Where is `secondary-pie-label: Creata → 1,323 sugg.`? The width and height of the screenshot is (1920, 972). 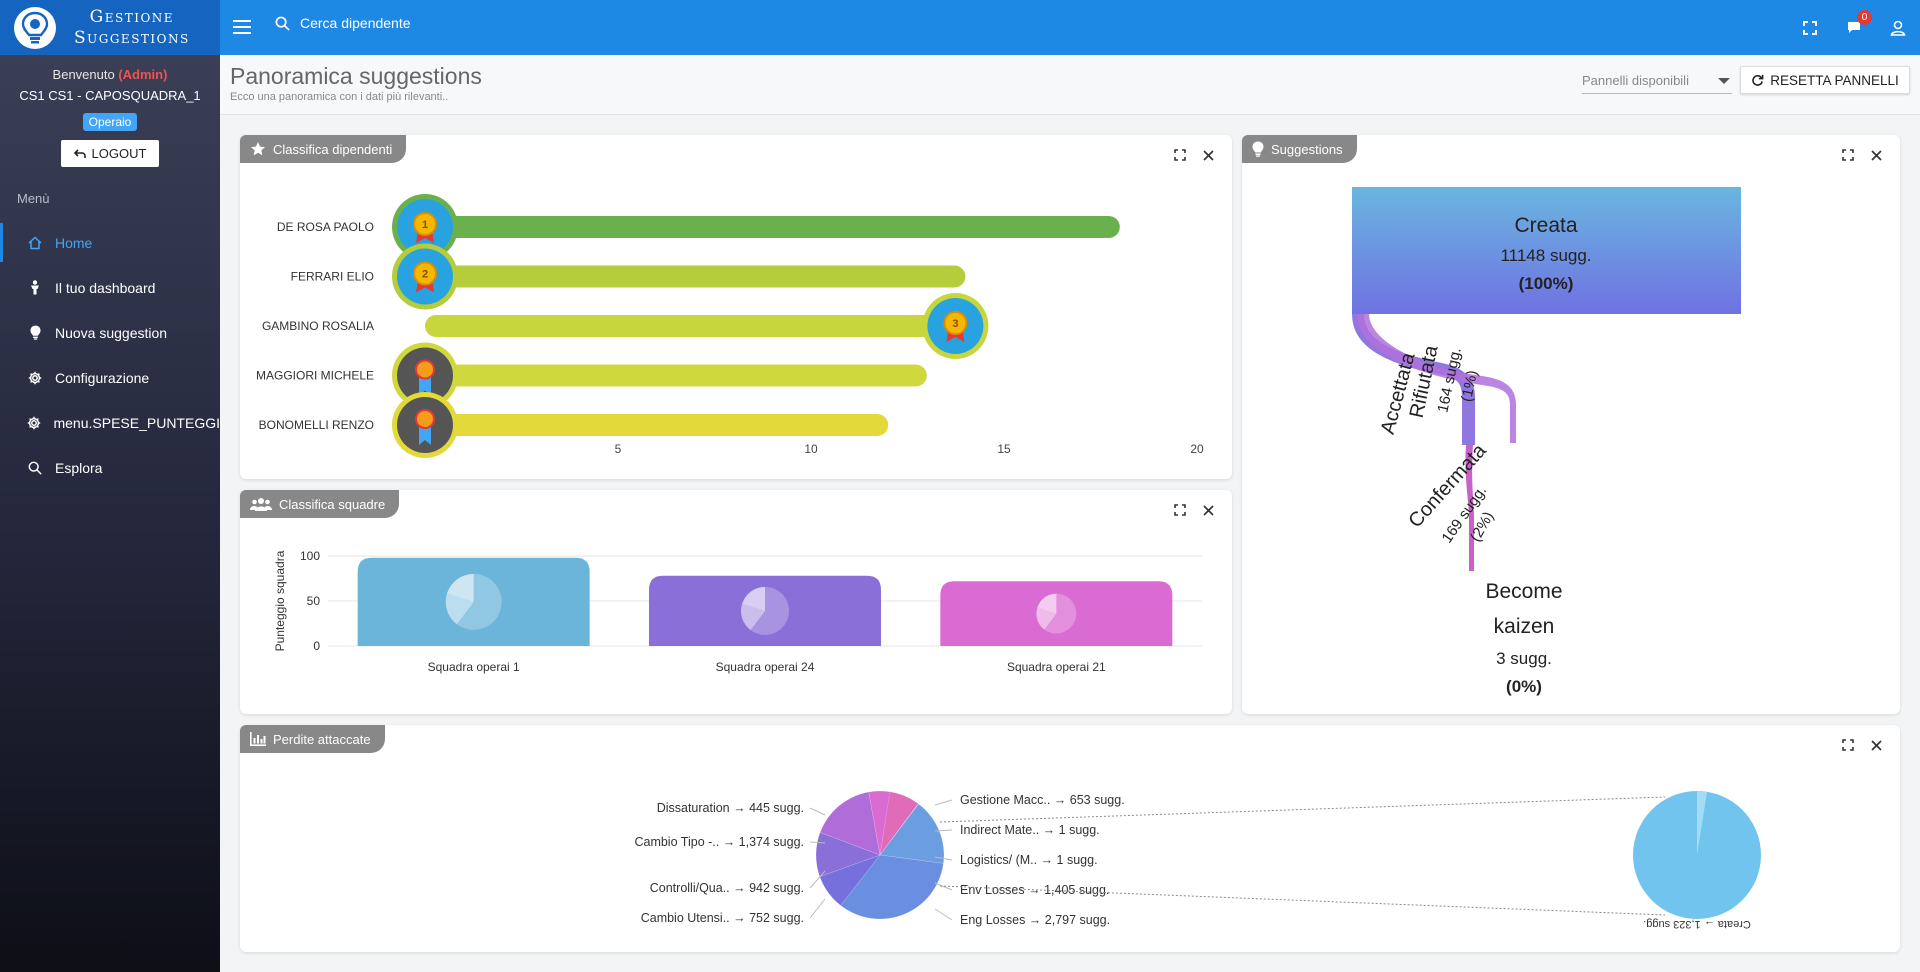 secondary-pie-label: Creata → 1,323 sugg. is located at coordinates (1697, 924).